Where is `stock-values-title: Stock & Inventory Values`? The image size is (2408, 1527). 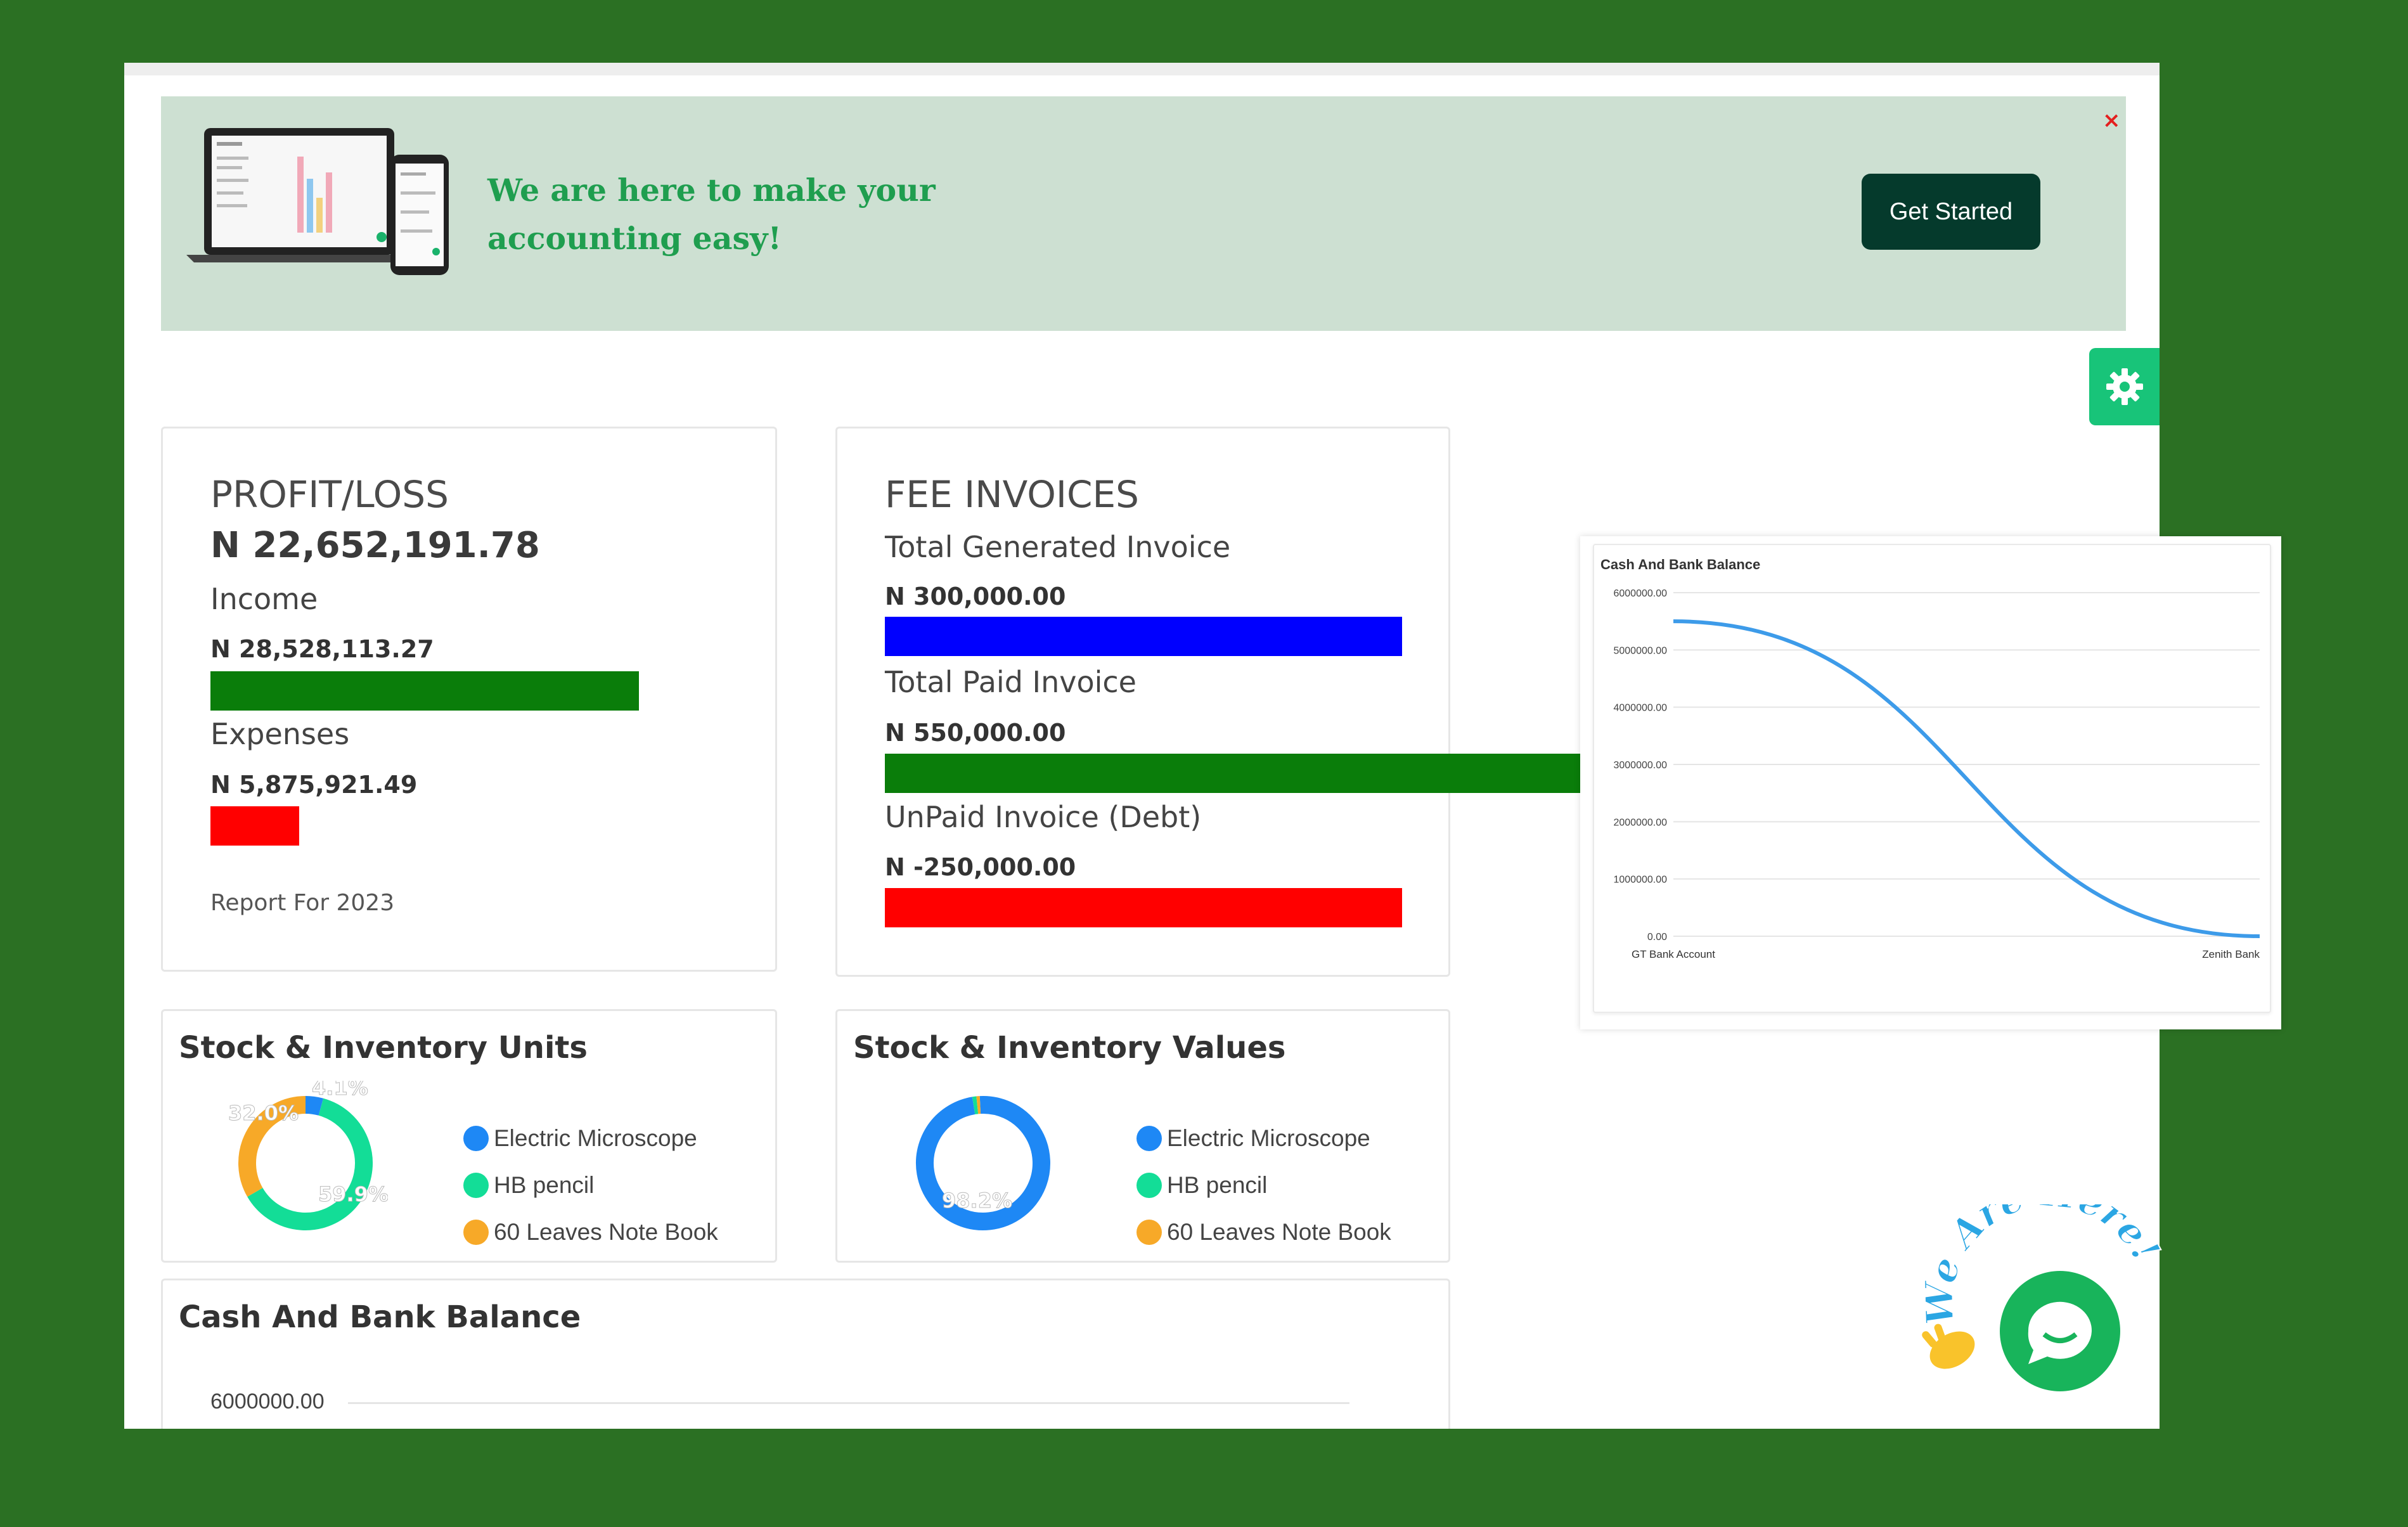 stock-values-title: Stock & Inventory Values is located at coordinates (1069, 1048).